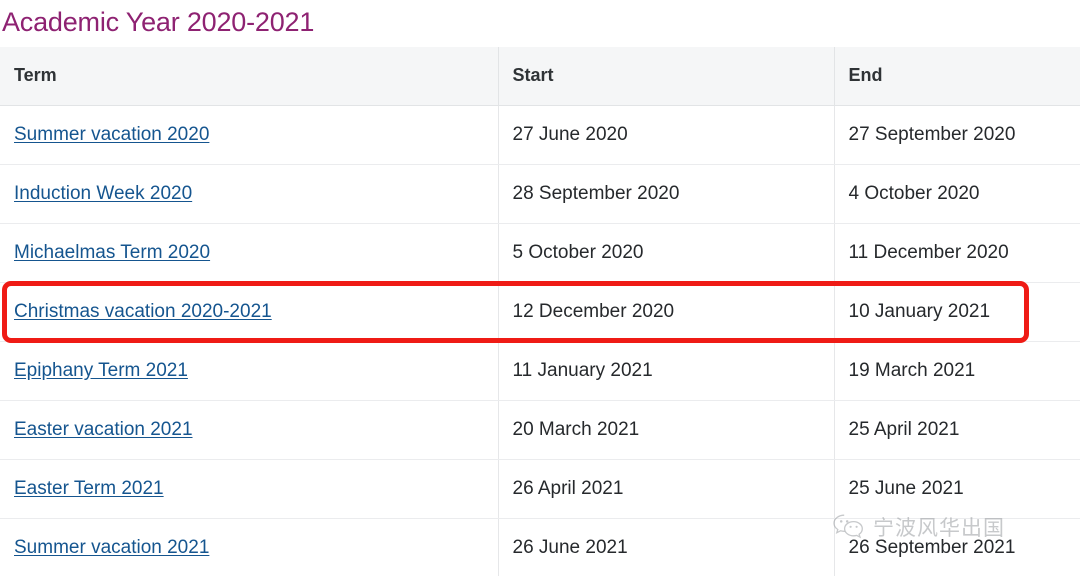 The width and height of the screenshot is (1080, 576). What do you see at coordinates (111, 547) in the screenshot?
I see `term-link: Summer vacation 2021` at bounding box center [111, 547].